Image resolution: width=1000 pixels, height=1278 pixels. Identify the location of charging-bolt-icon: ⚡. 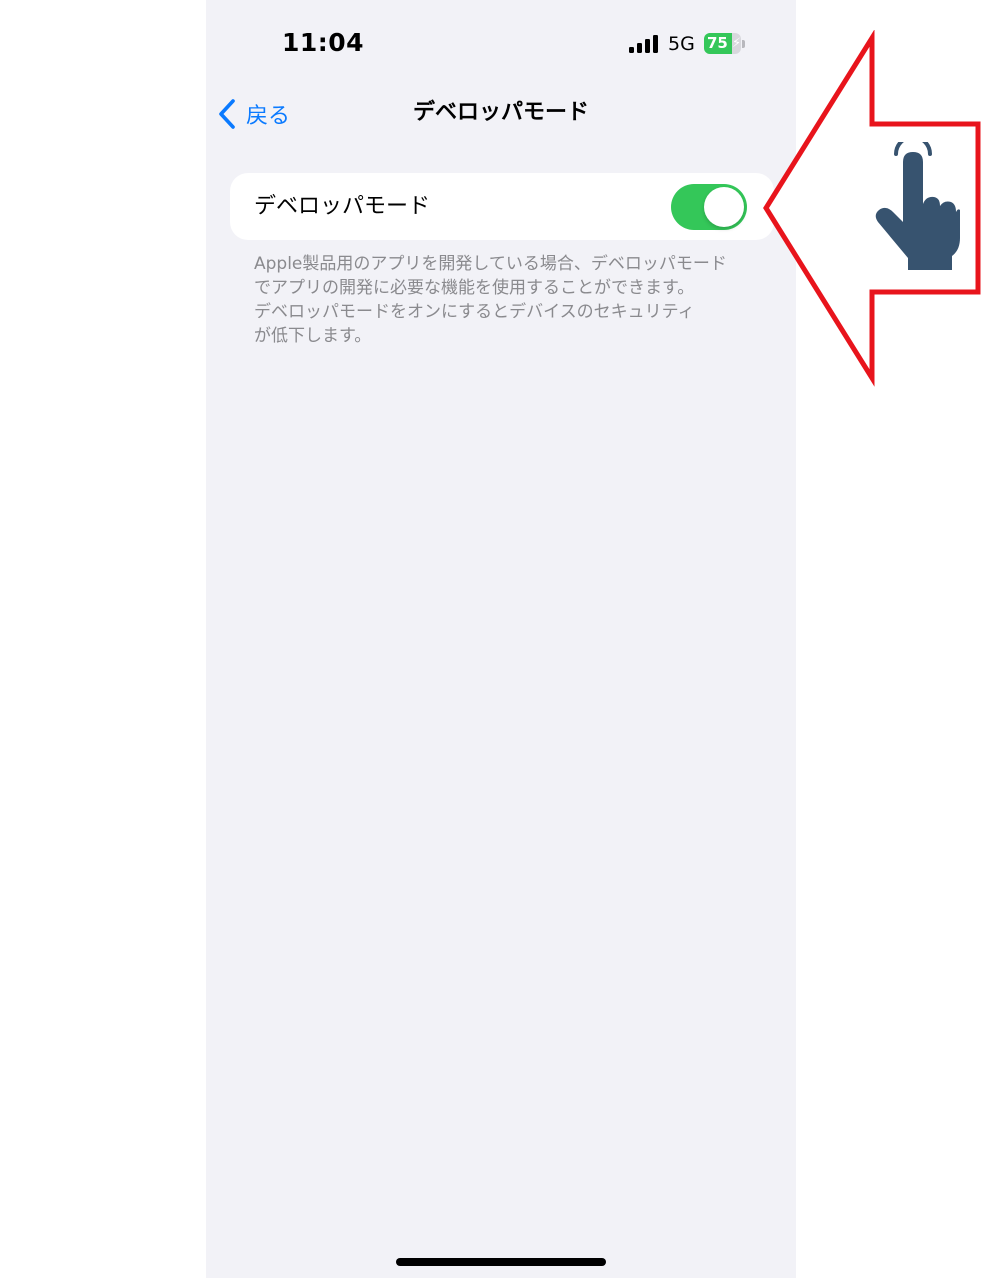
(736, 43).